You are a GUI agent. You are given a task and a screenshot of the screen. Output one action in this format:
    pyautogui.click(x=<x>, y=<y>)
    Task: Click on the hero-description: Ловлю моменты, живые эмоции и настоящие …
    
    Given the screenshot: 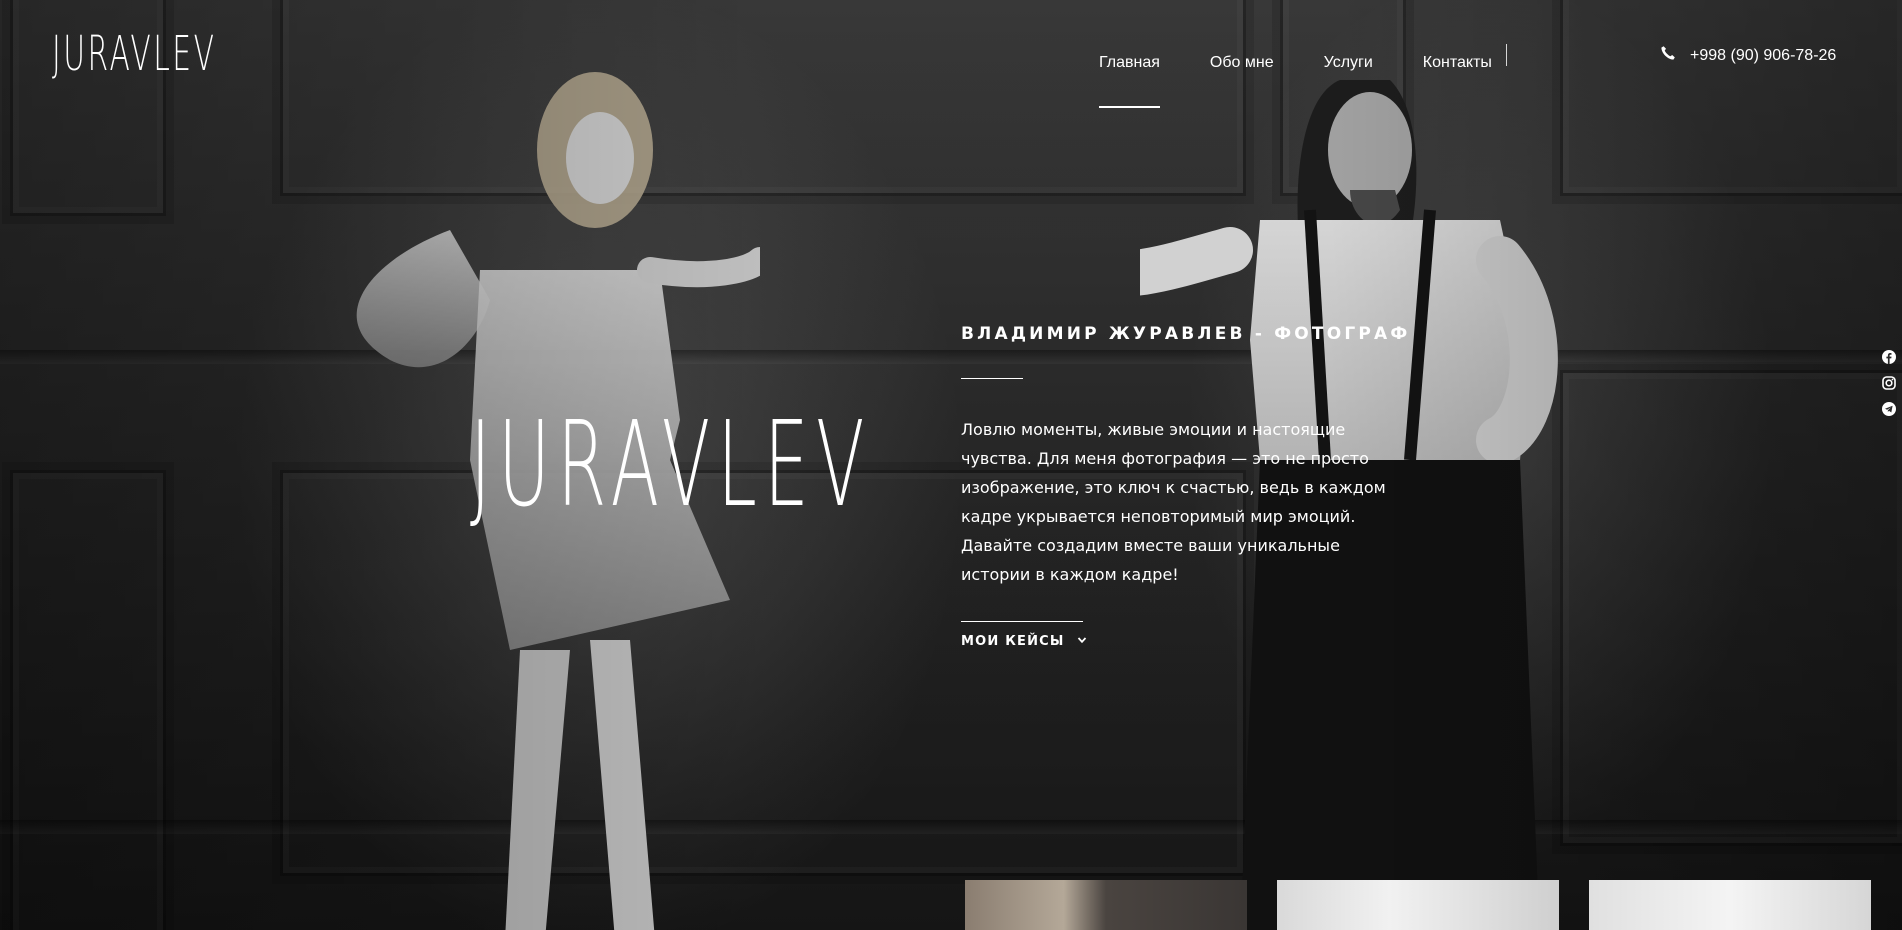 What is the action you would take?
    pyautogui.click(x=1173, y=502)
    